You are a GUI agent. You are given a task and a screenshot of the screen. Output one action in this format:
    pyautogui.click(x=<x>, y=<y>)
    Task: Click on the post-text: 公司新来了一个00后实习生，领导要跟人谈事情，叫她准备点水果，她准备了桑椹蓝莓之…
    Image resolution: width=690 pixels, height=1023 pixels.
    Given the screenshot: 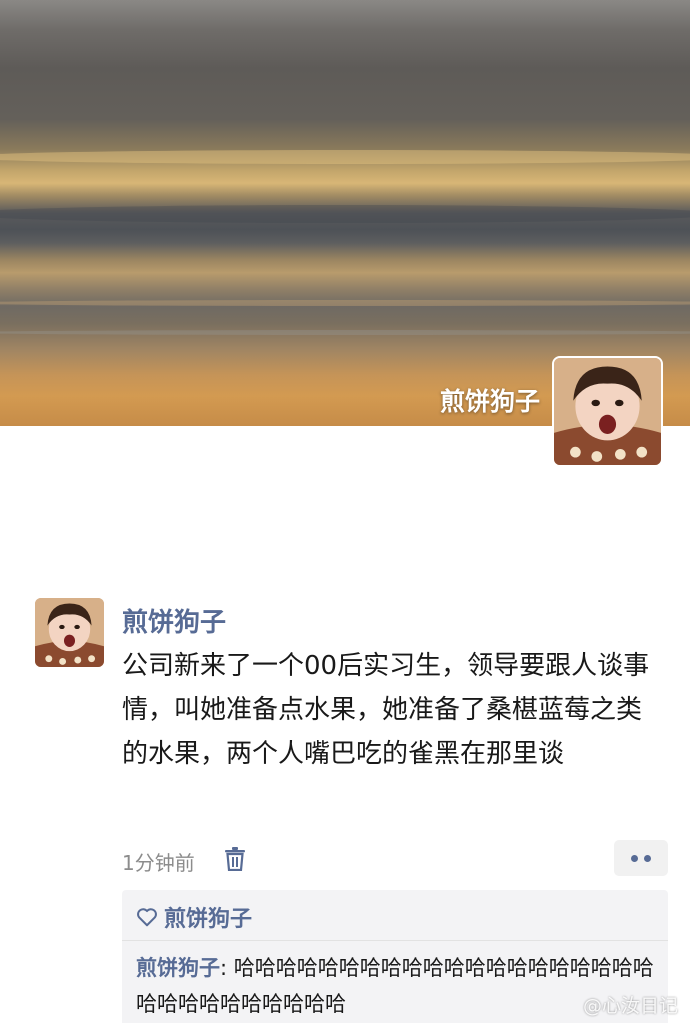 What is the action you would take?
    pyautogui.click(x=386, y=710)
    